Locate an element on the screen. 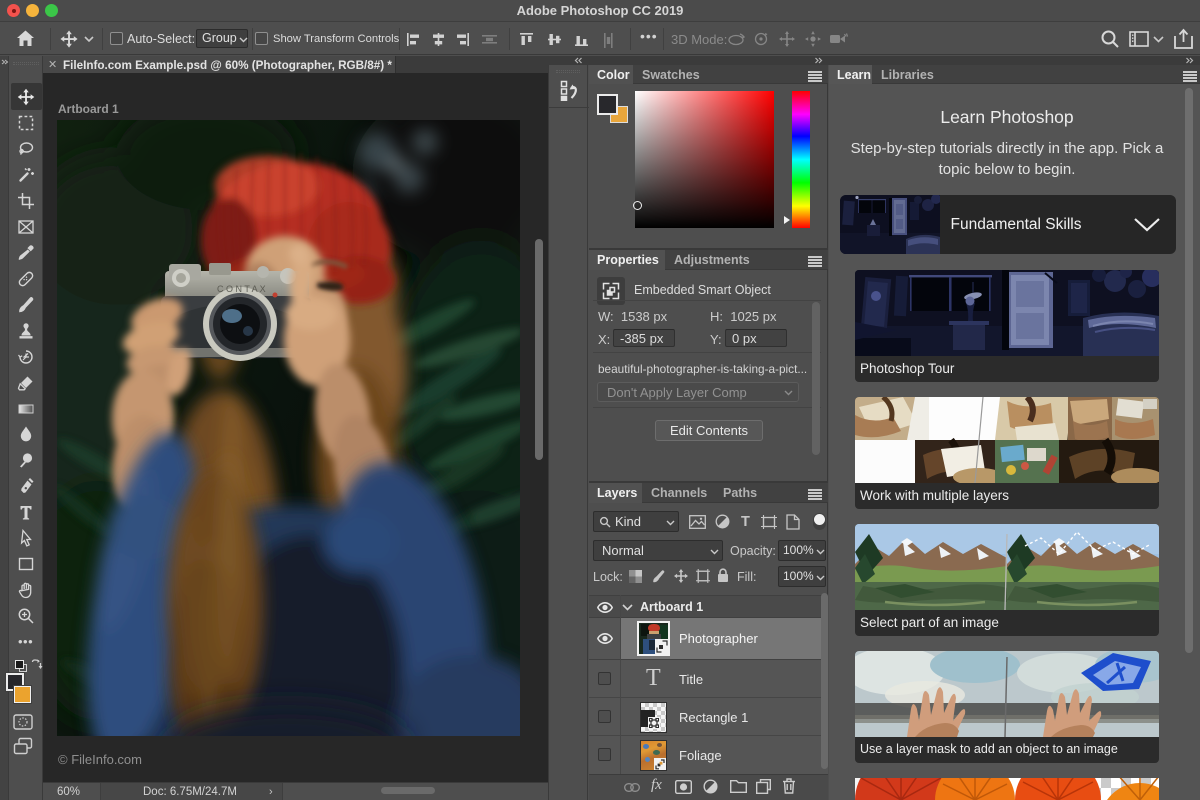 The width and height of the screenshot is (1200, 800). svg-text: C O N T A X is located at coordinates (241, 289).